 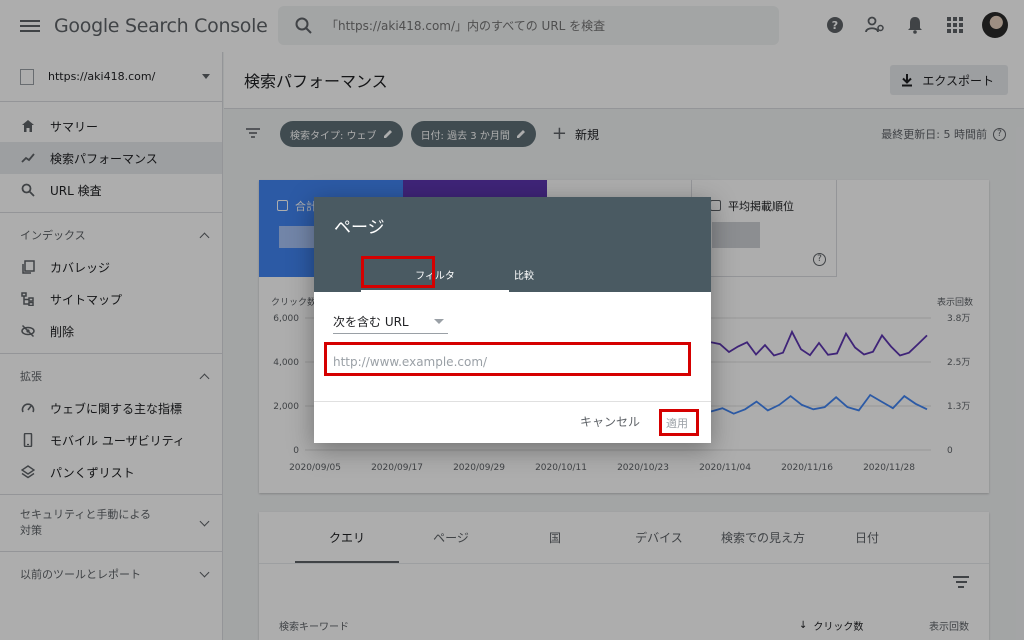 I want to click on highlight-filter-tab, so click(x=398, y=272).